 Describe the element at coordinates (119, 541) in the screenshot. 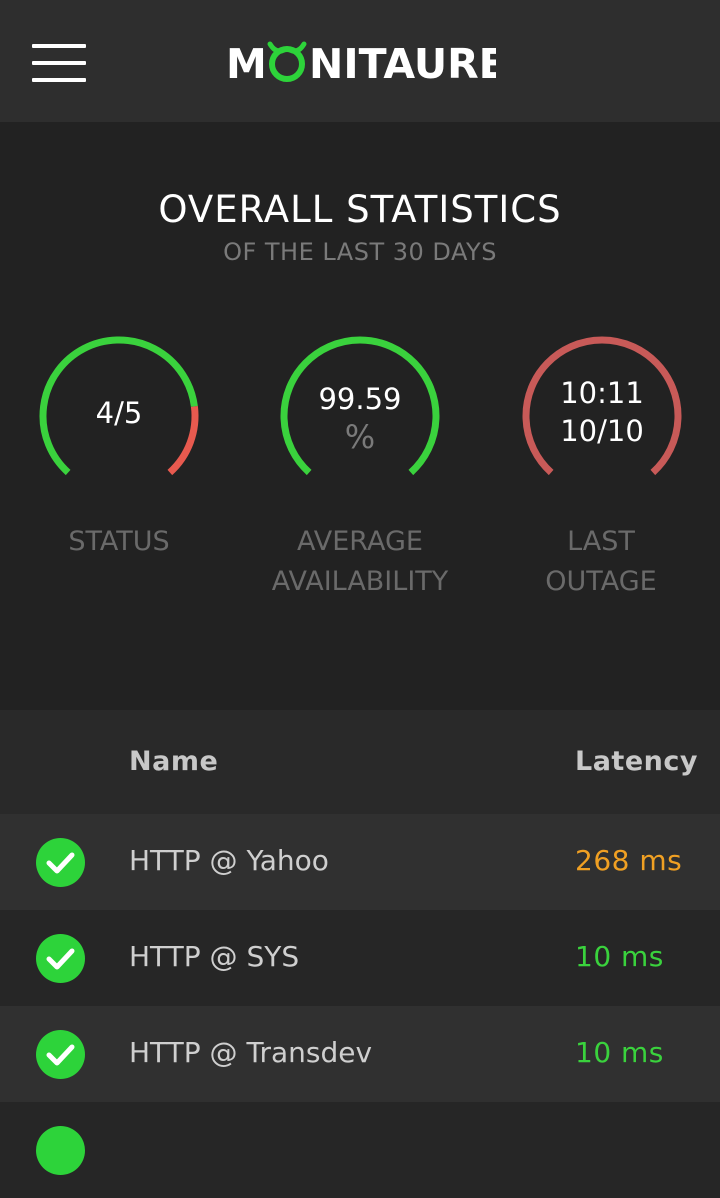

I see `status-label: STATUS` at that location.